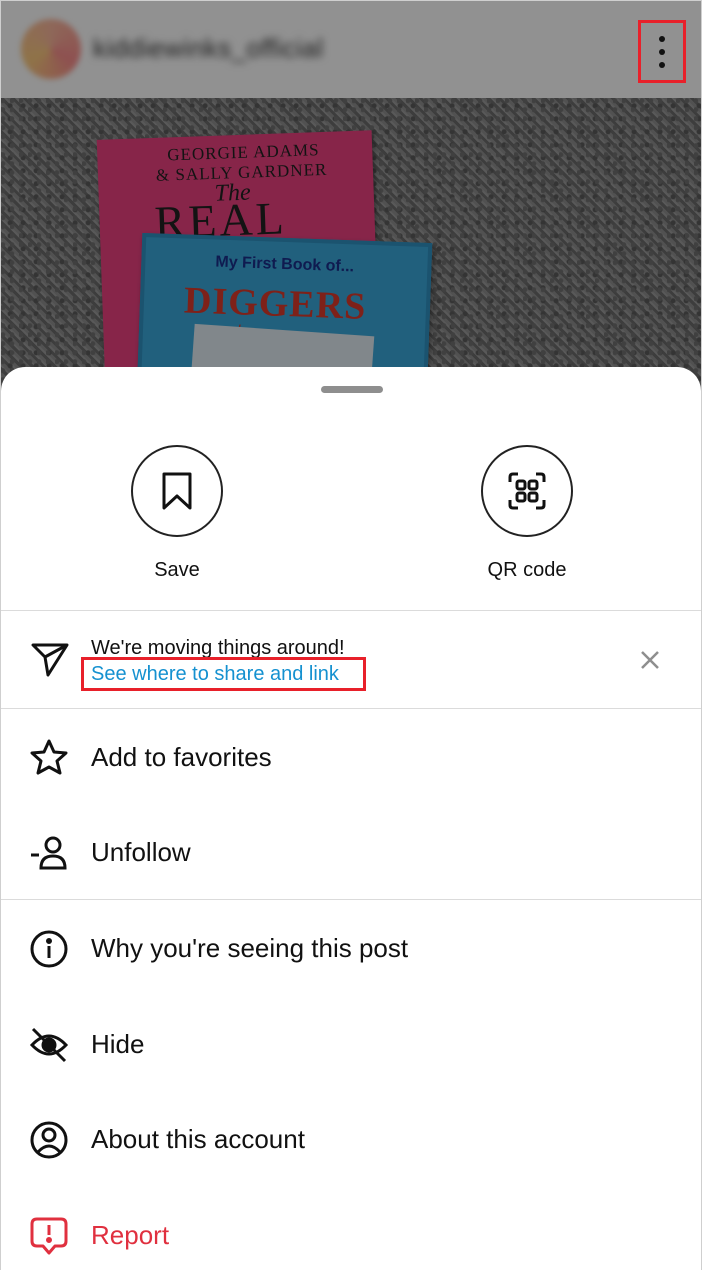 The width and height of the screenshot is (702, 1276). What do you see at coordinates (352, 389) in the screenshot?
I see `drag-handle` at bounding box center [352, 389].